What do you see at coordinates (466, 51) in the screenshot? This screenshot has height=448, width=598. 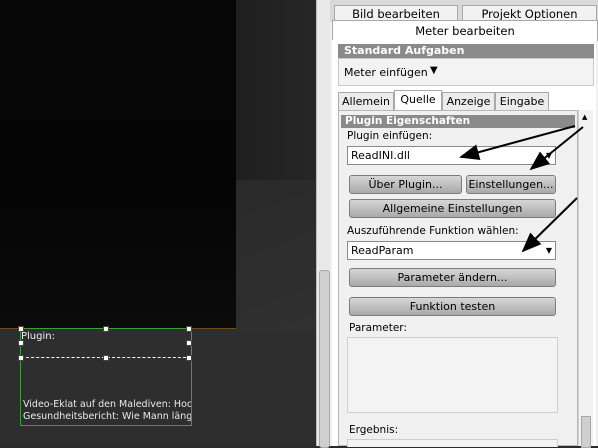 I see `standard-tasks-header: Standard Aufgaben` at bounding box center [466, 51].